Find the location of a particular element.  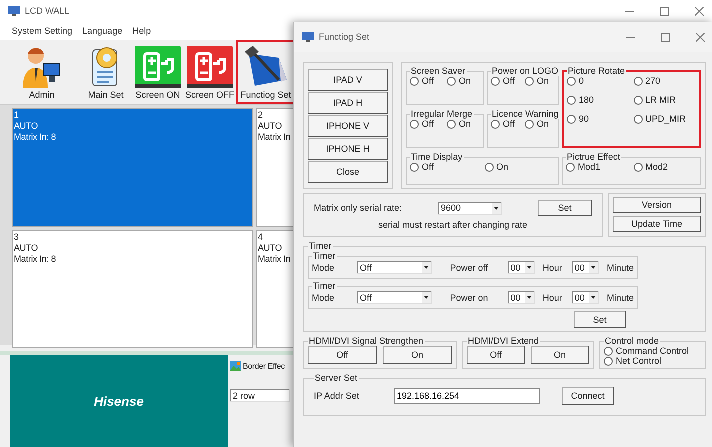

hammer-monitor-icon is located at coordinates (266, 67).